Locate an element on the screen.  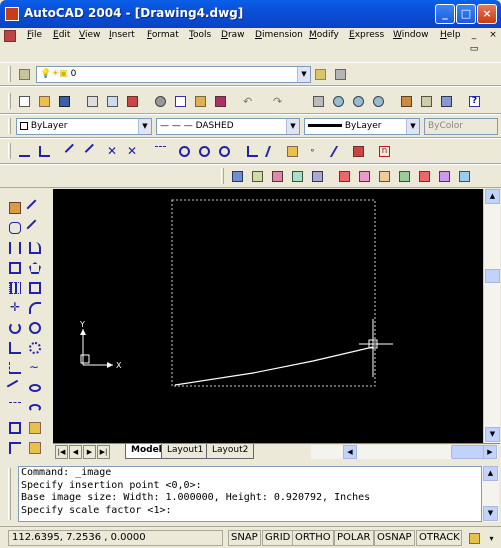
scroll-up-button: ▲ is located at coordinates (492, 196).